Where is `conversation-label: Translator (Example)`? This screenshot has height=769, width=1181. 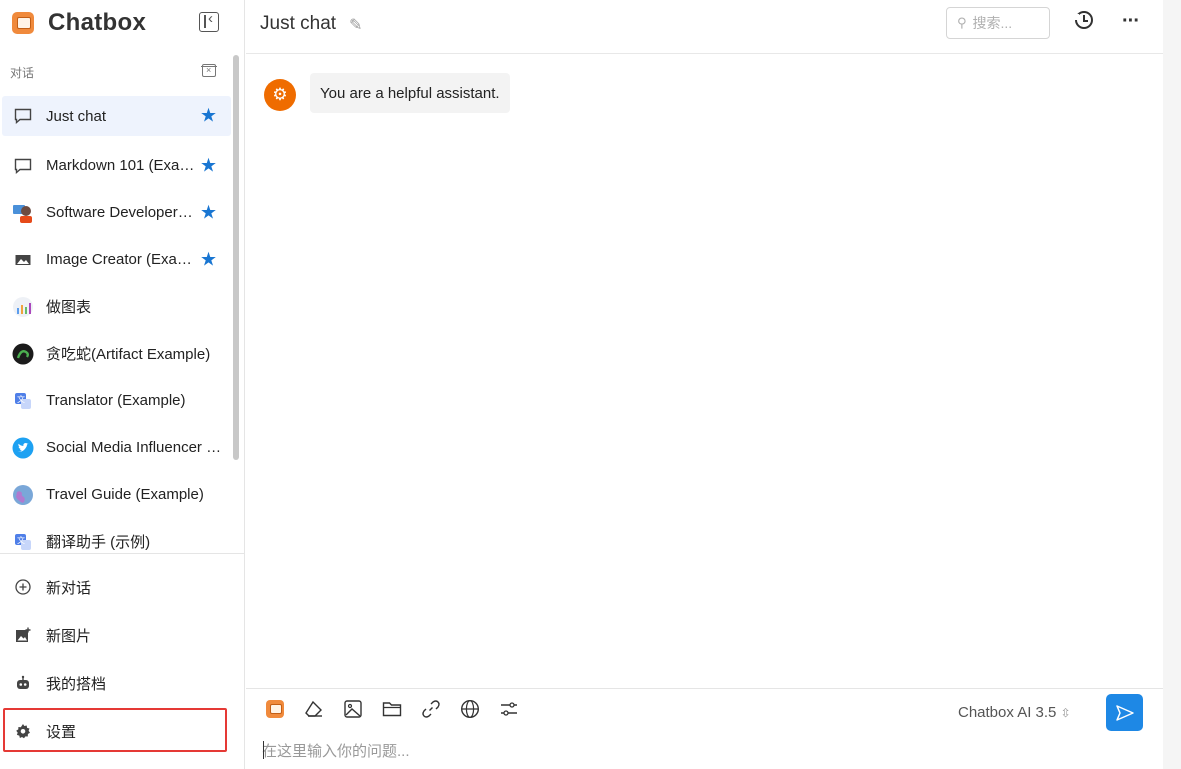 conversation-label: Translator (Example) is located at coordinates (116, 400).